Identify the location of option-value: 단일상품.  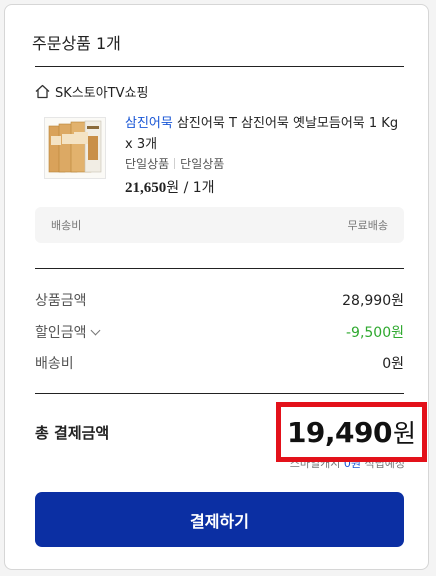
(202, 164).